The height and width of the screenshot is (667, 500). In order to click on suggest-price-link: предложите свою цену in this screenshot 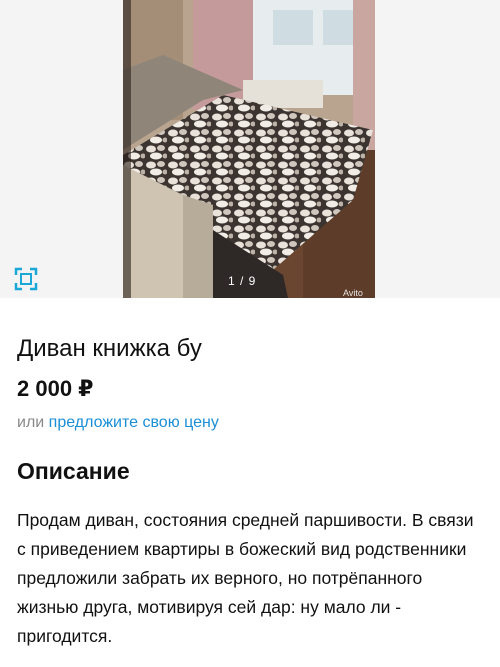, I will do `click(134, 422)`.